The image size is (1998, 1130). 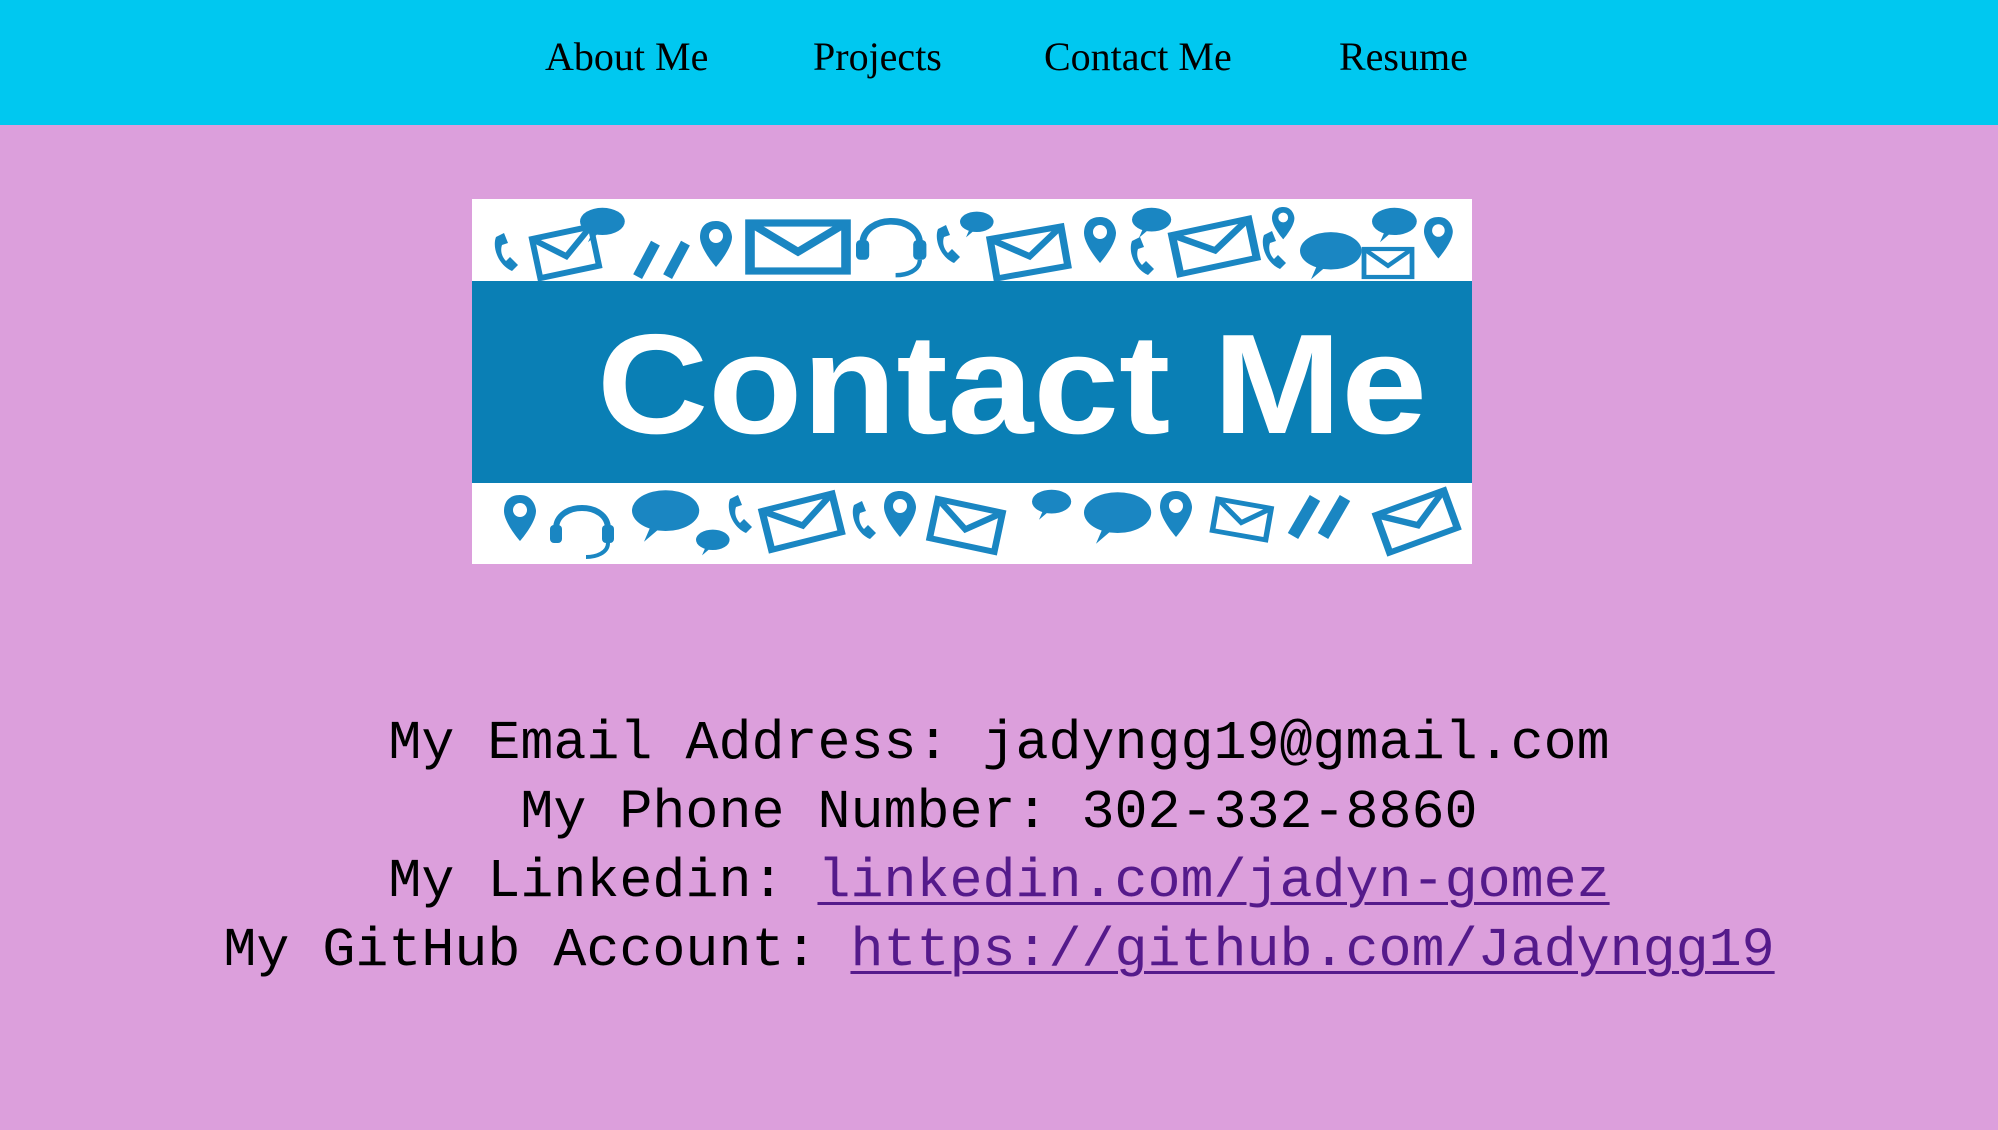 I want to click on linkedin-label: My Linkedin:, so click(x=603, y=881).